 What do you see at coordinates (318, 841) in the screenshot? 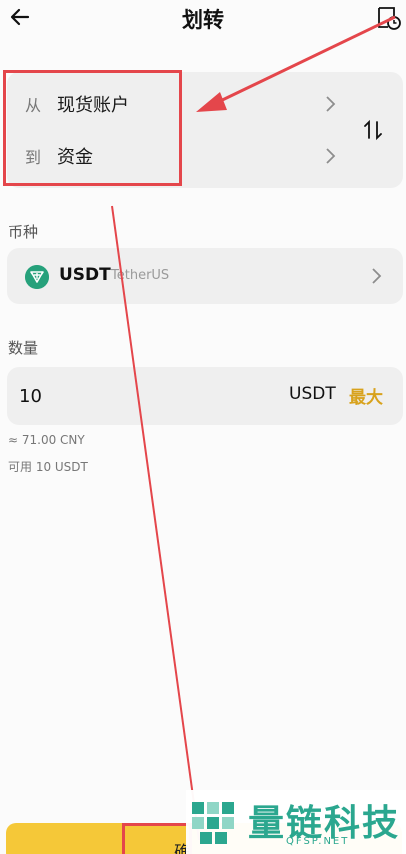
I see `watermark-url: QFSP.NET` at bounding box center [318, 841].